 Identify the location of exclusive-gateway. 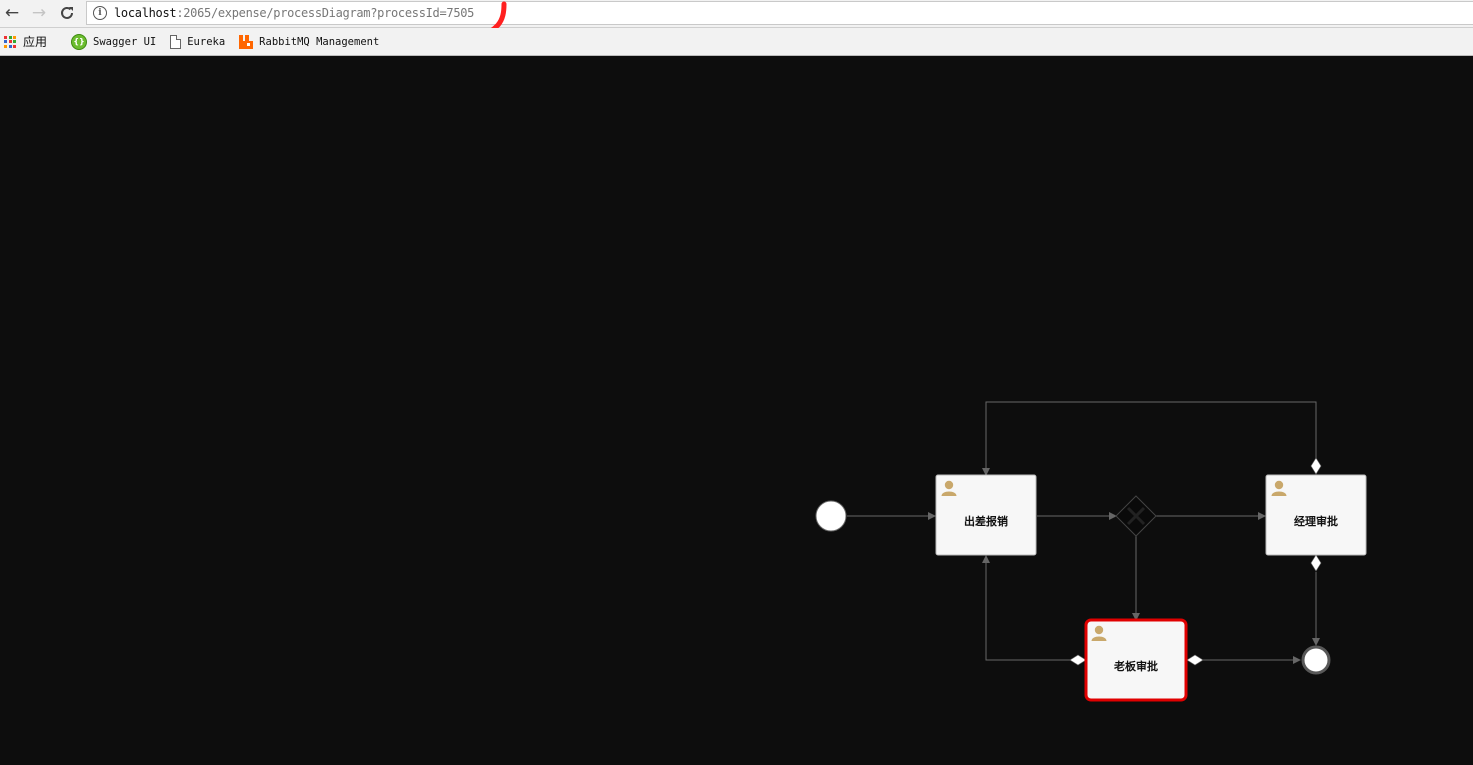
(1136, 516).